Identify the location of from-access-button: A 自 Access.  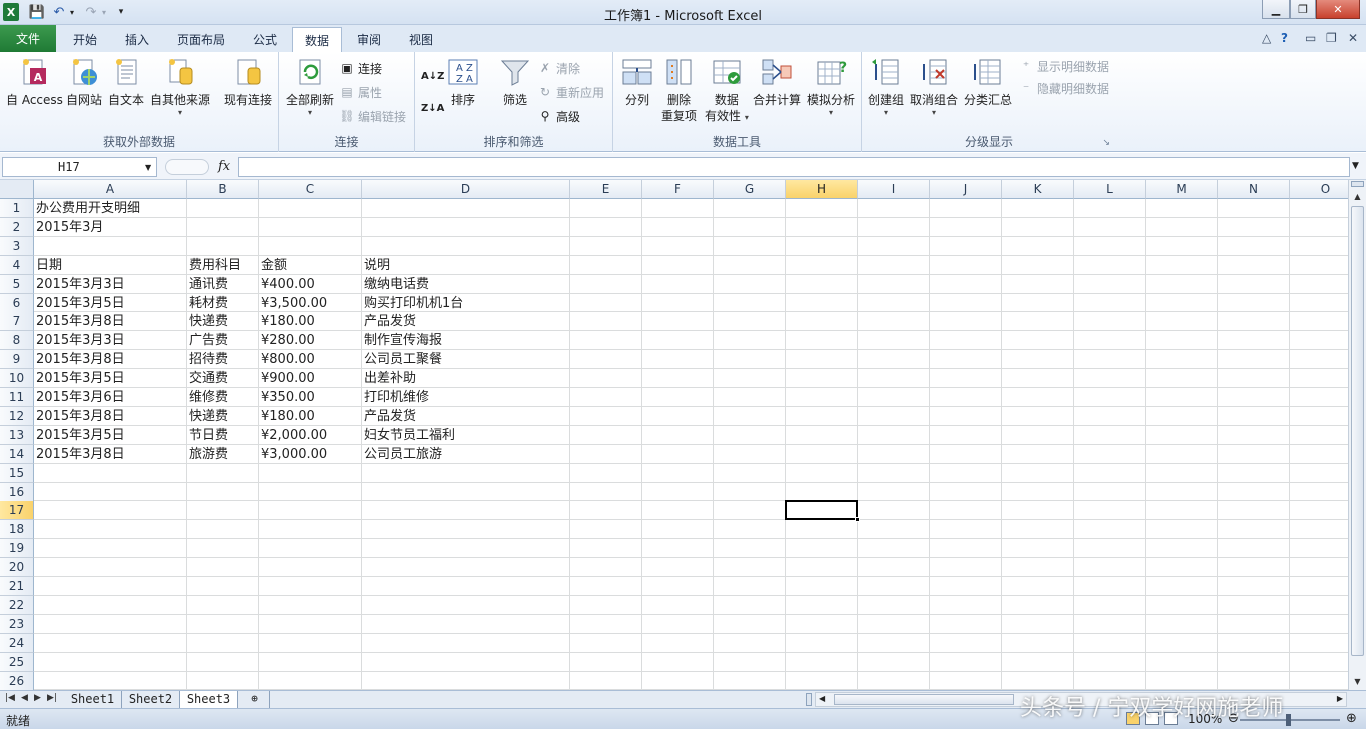
(34, 82).